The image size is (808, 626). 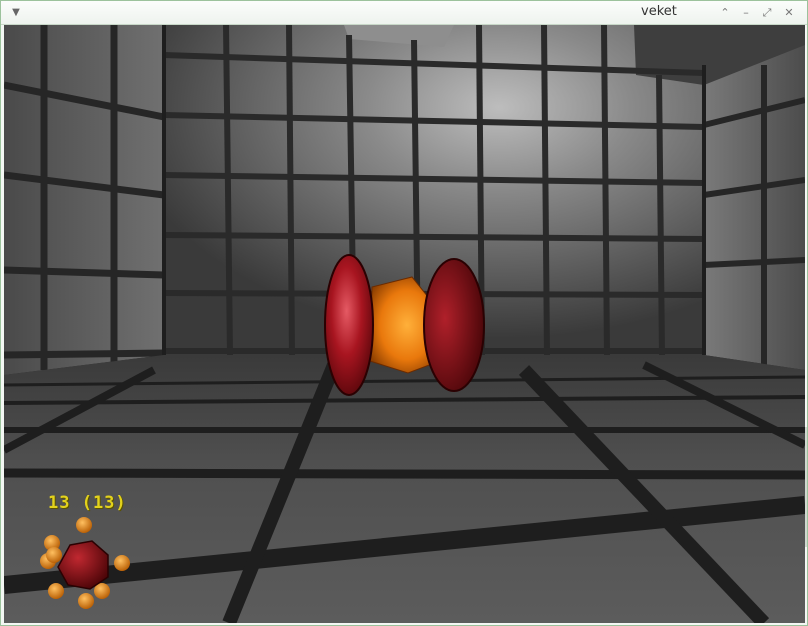 I want to click on window-title: veket, so click(x=659, y=11).